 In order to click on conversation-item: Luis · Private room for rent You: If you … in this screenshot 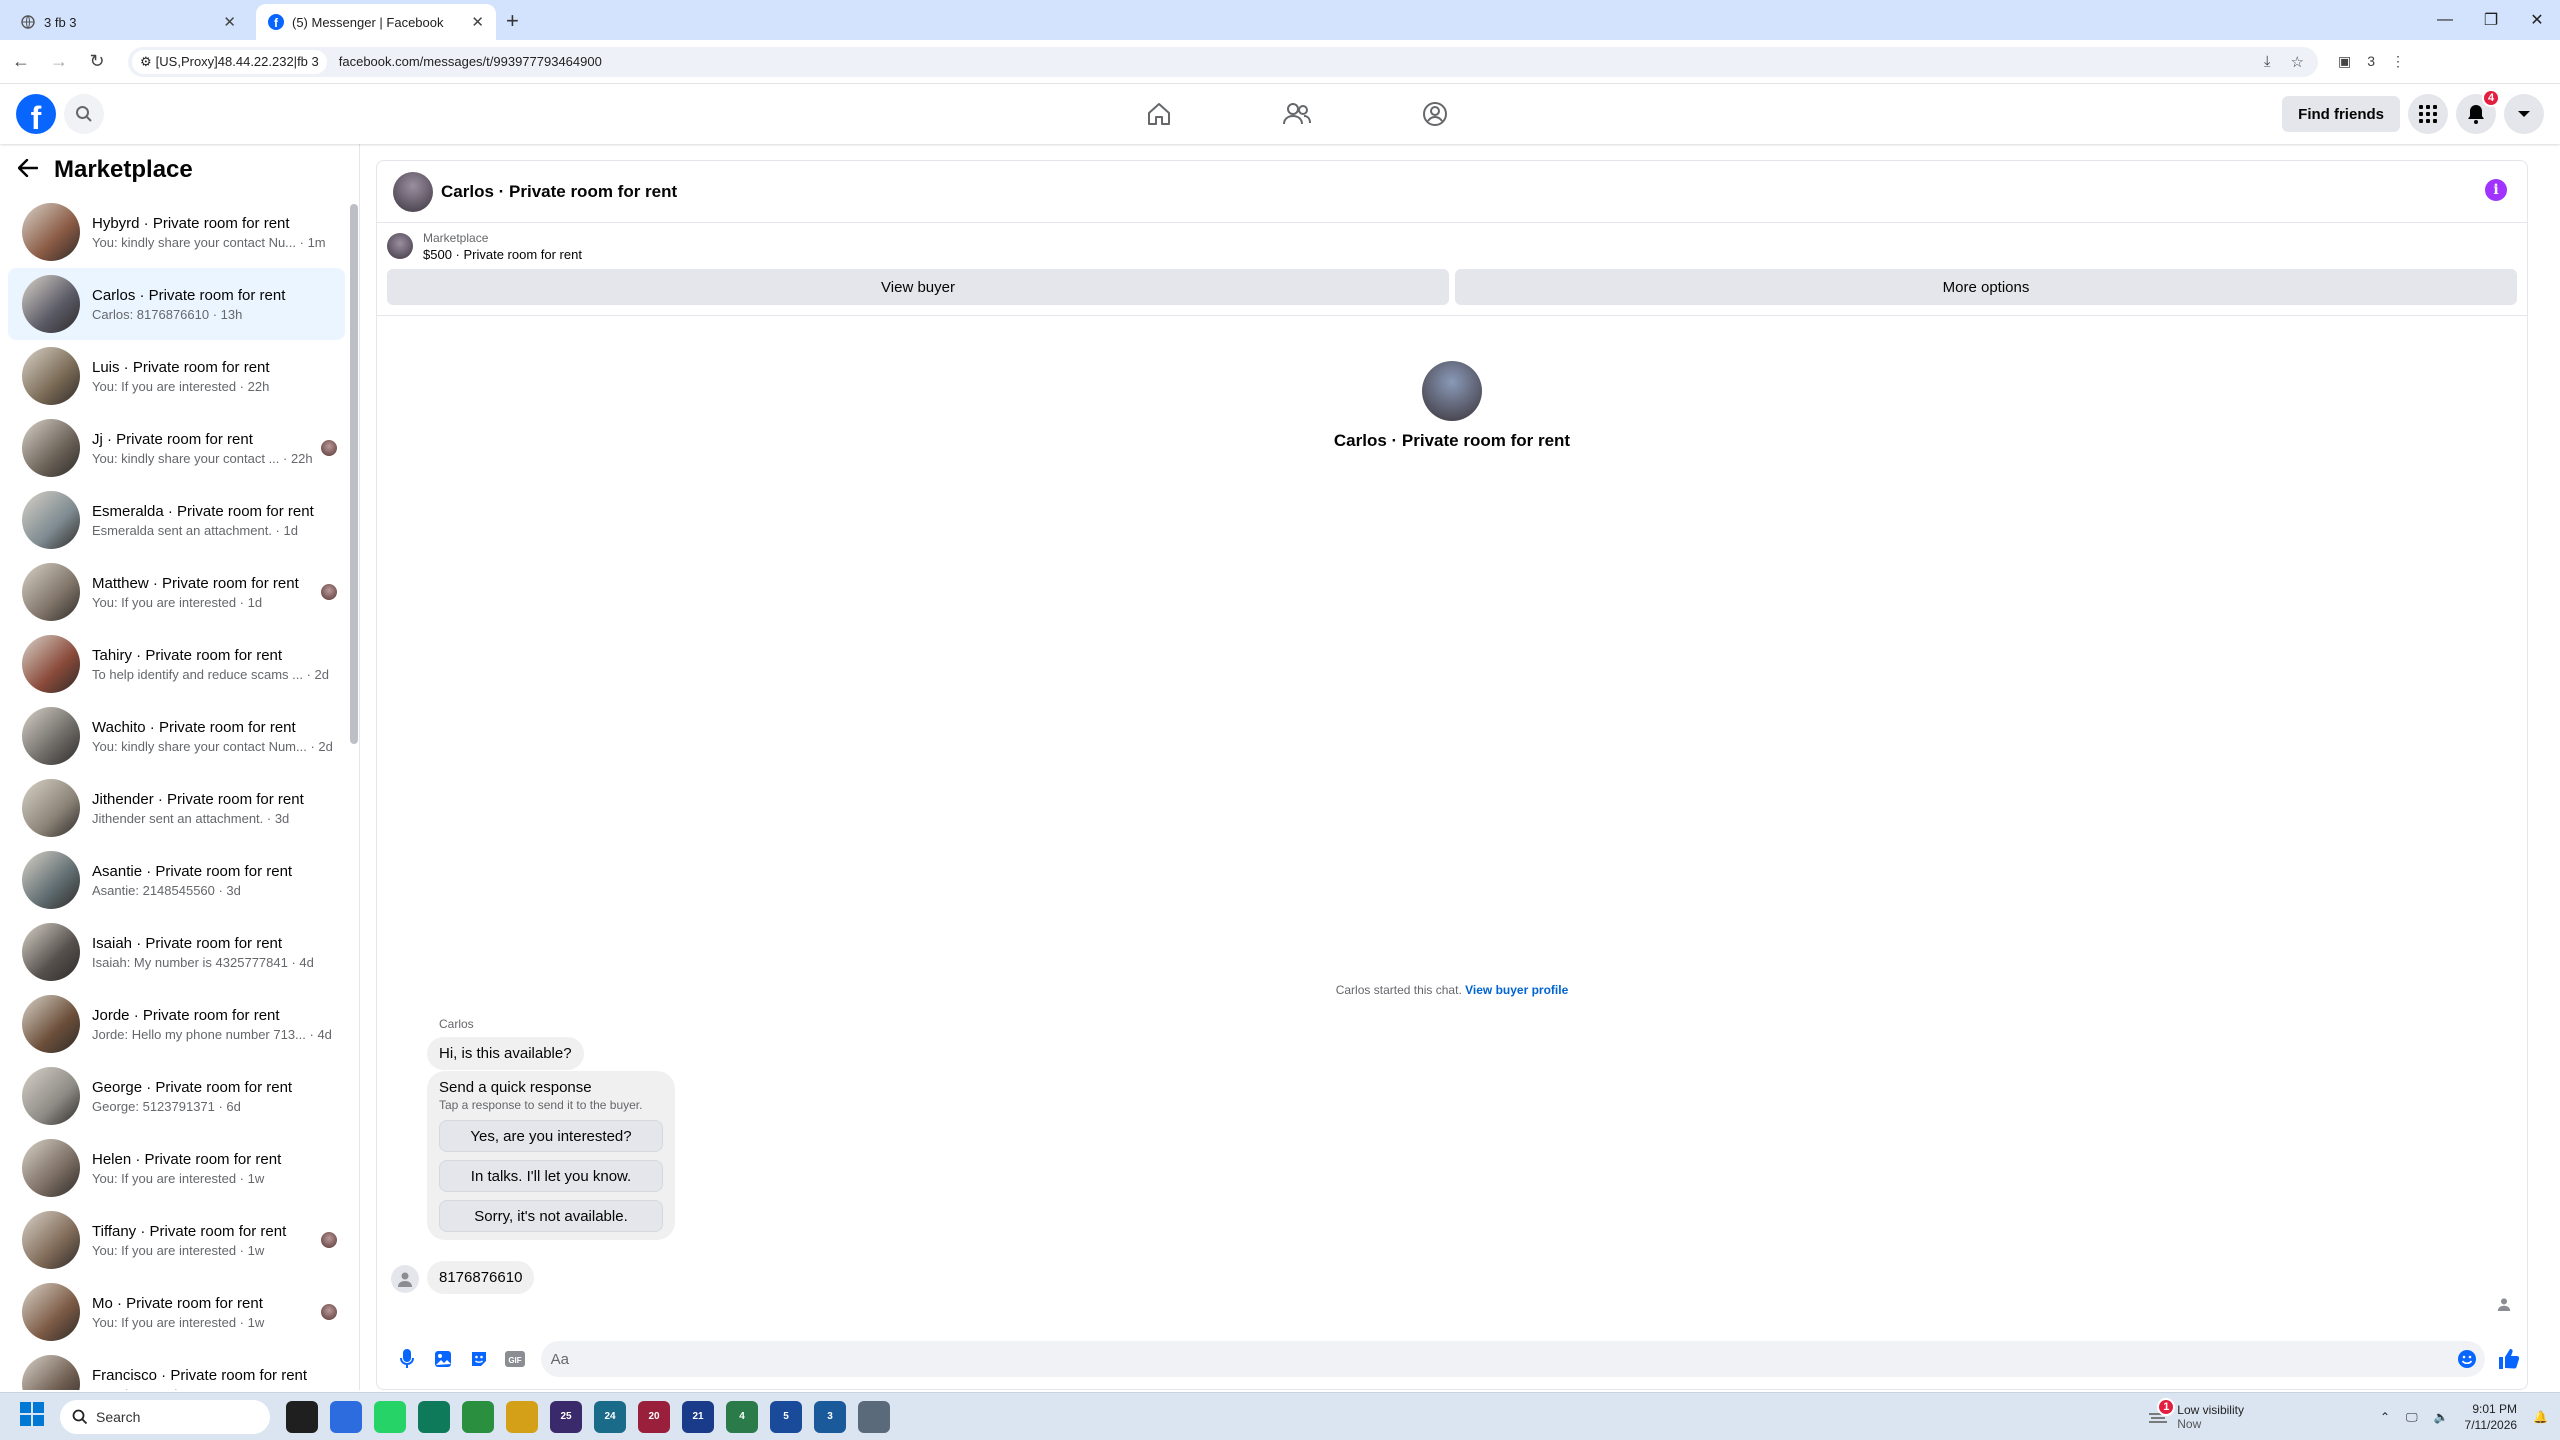, I will do `click(176, 376)`.